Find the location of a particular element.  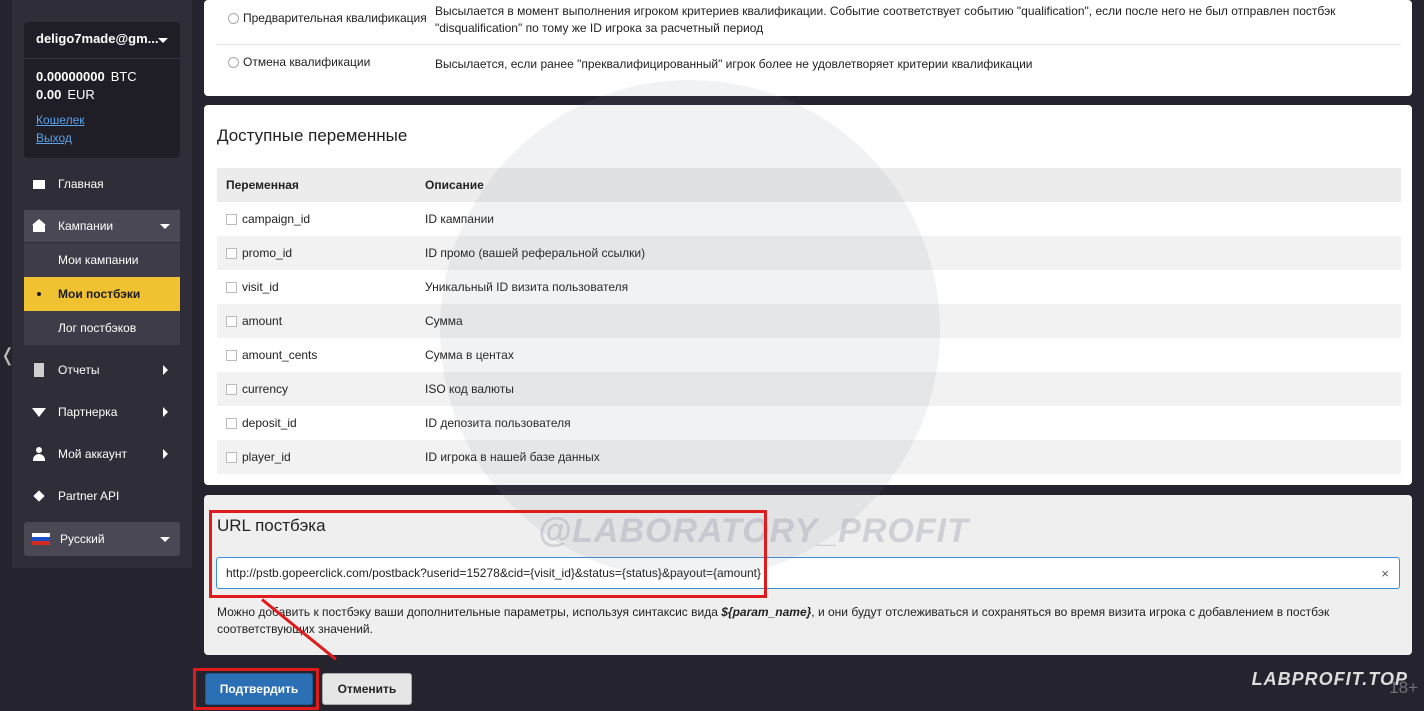

nav-partner-api: Partner API is located at coordinates (102, 496).